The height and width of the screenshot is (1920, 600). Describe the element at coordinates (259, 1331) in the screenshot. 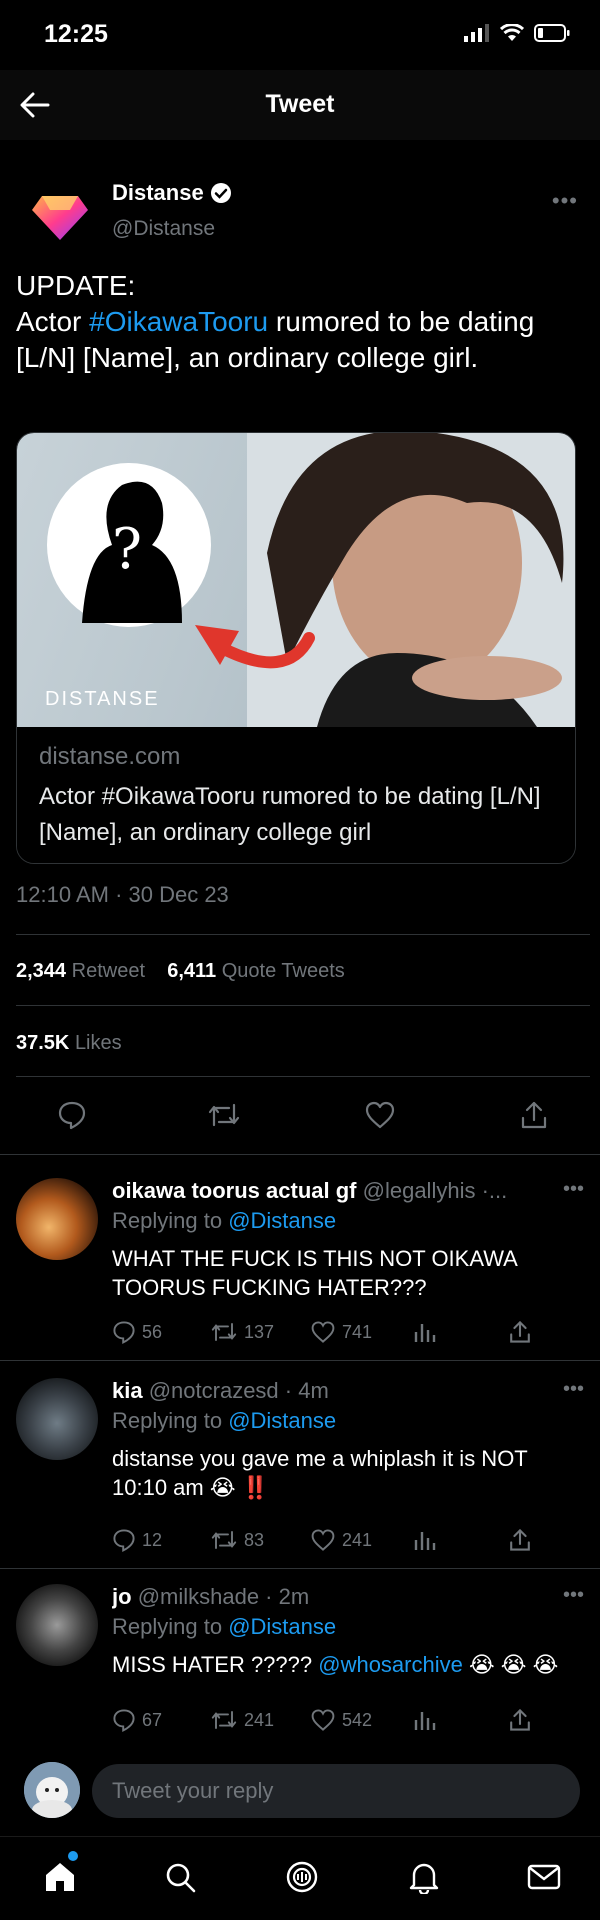

I see `retweet-count: 137` at that location.